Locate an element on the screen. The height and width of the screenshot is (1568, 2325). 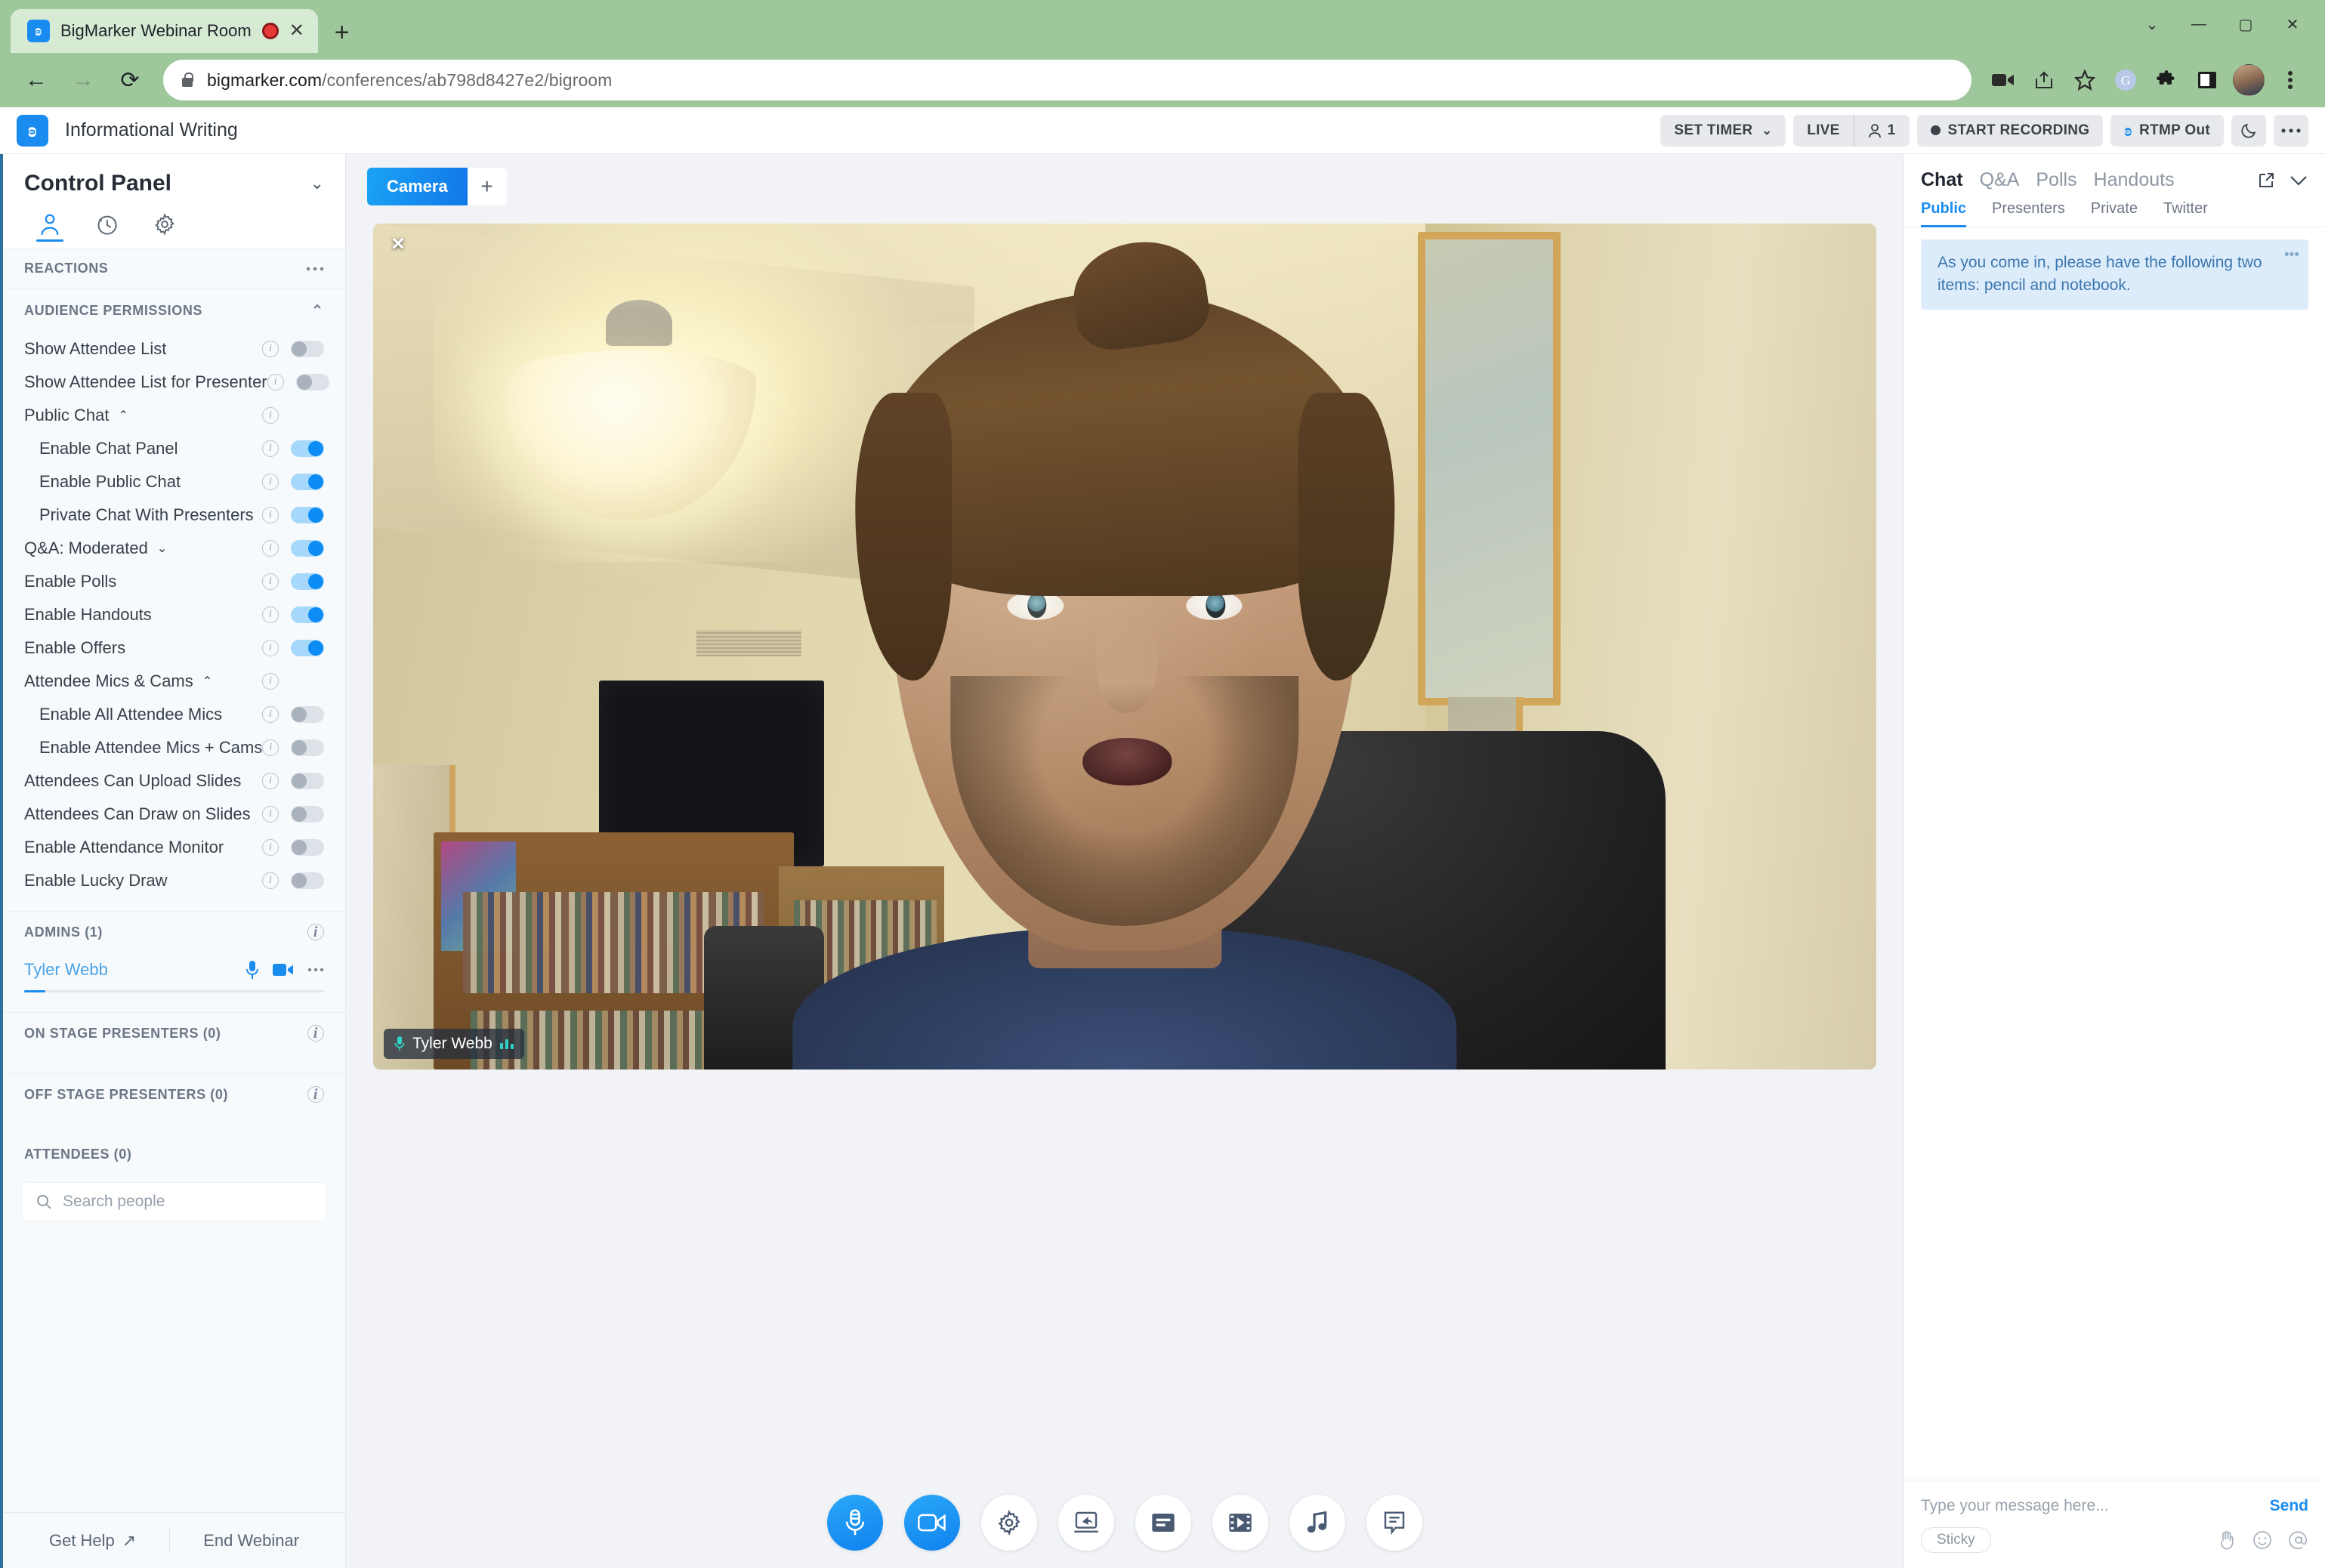
back-icon: ← is located at coordinates (36, 80).